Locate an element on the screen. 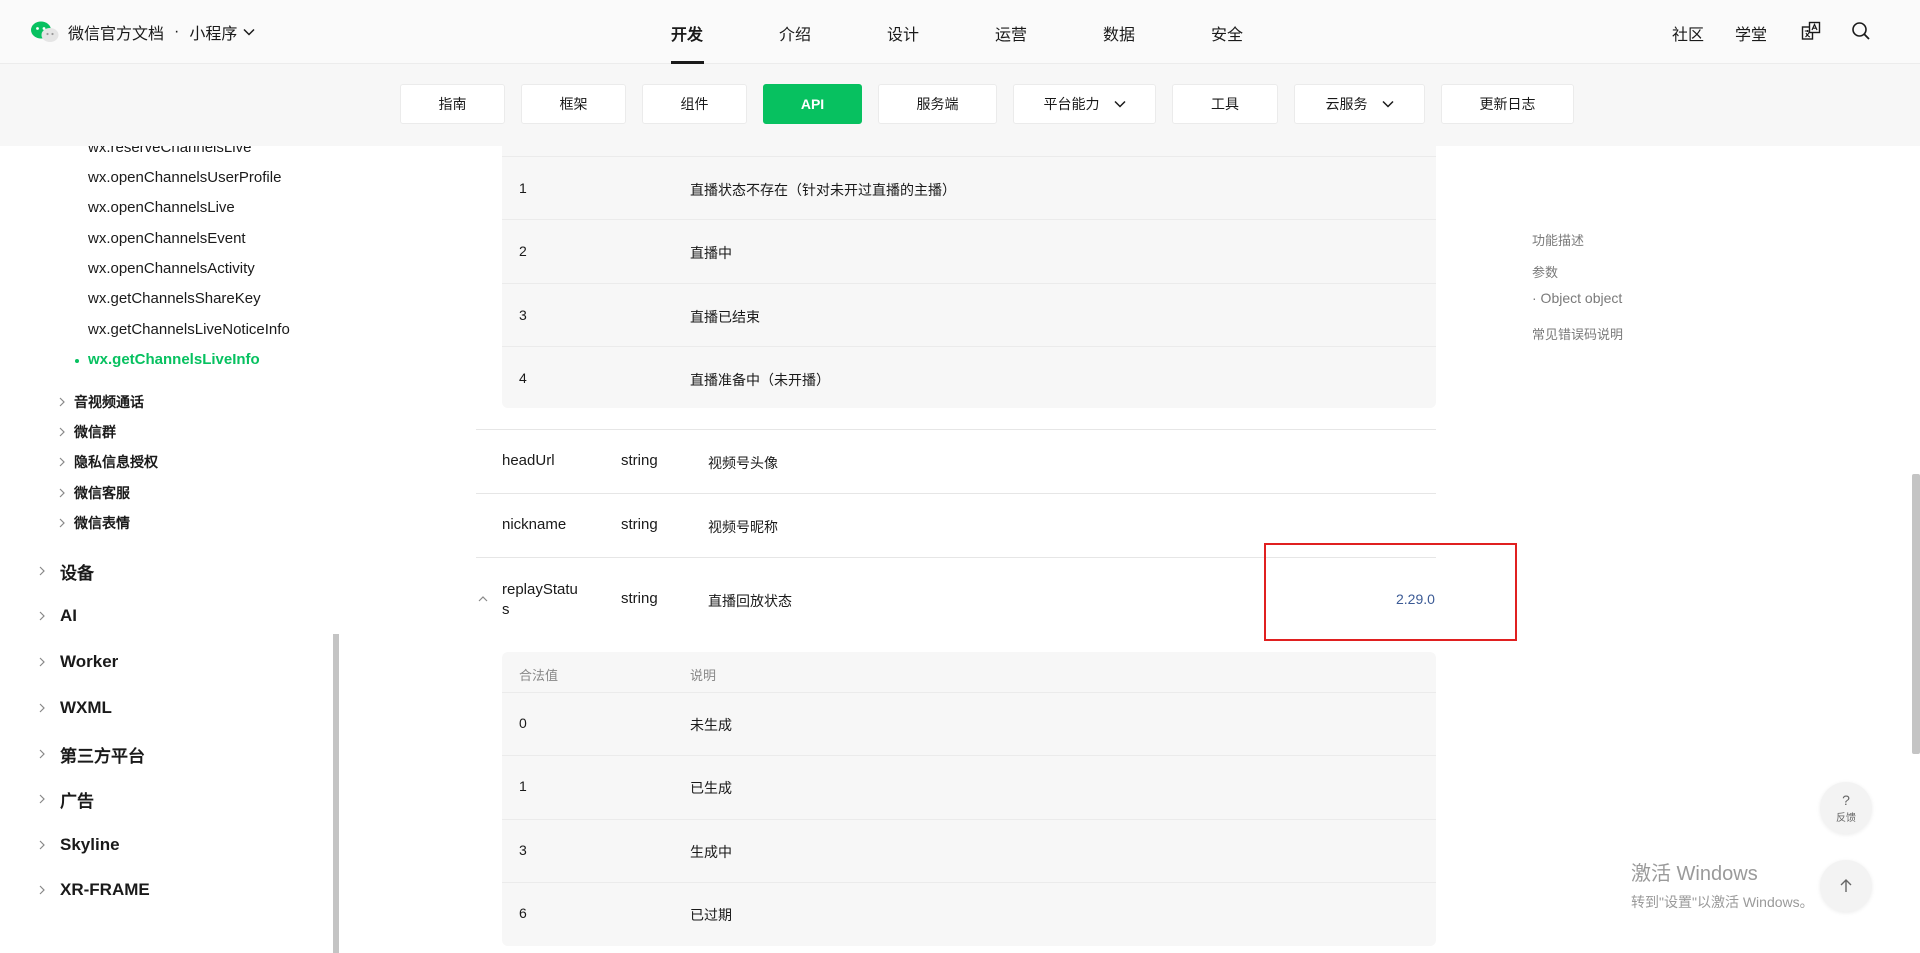 This screenshot has width=1920, height=953. category-component: 组件 is located at coordinates (694, 104).